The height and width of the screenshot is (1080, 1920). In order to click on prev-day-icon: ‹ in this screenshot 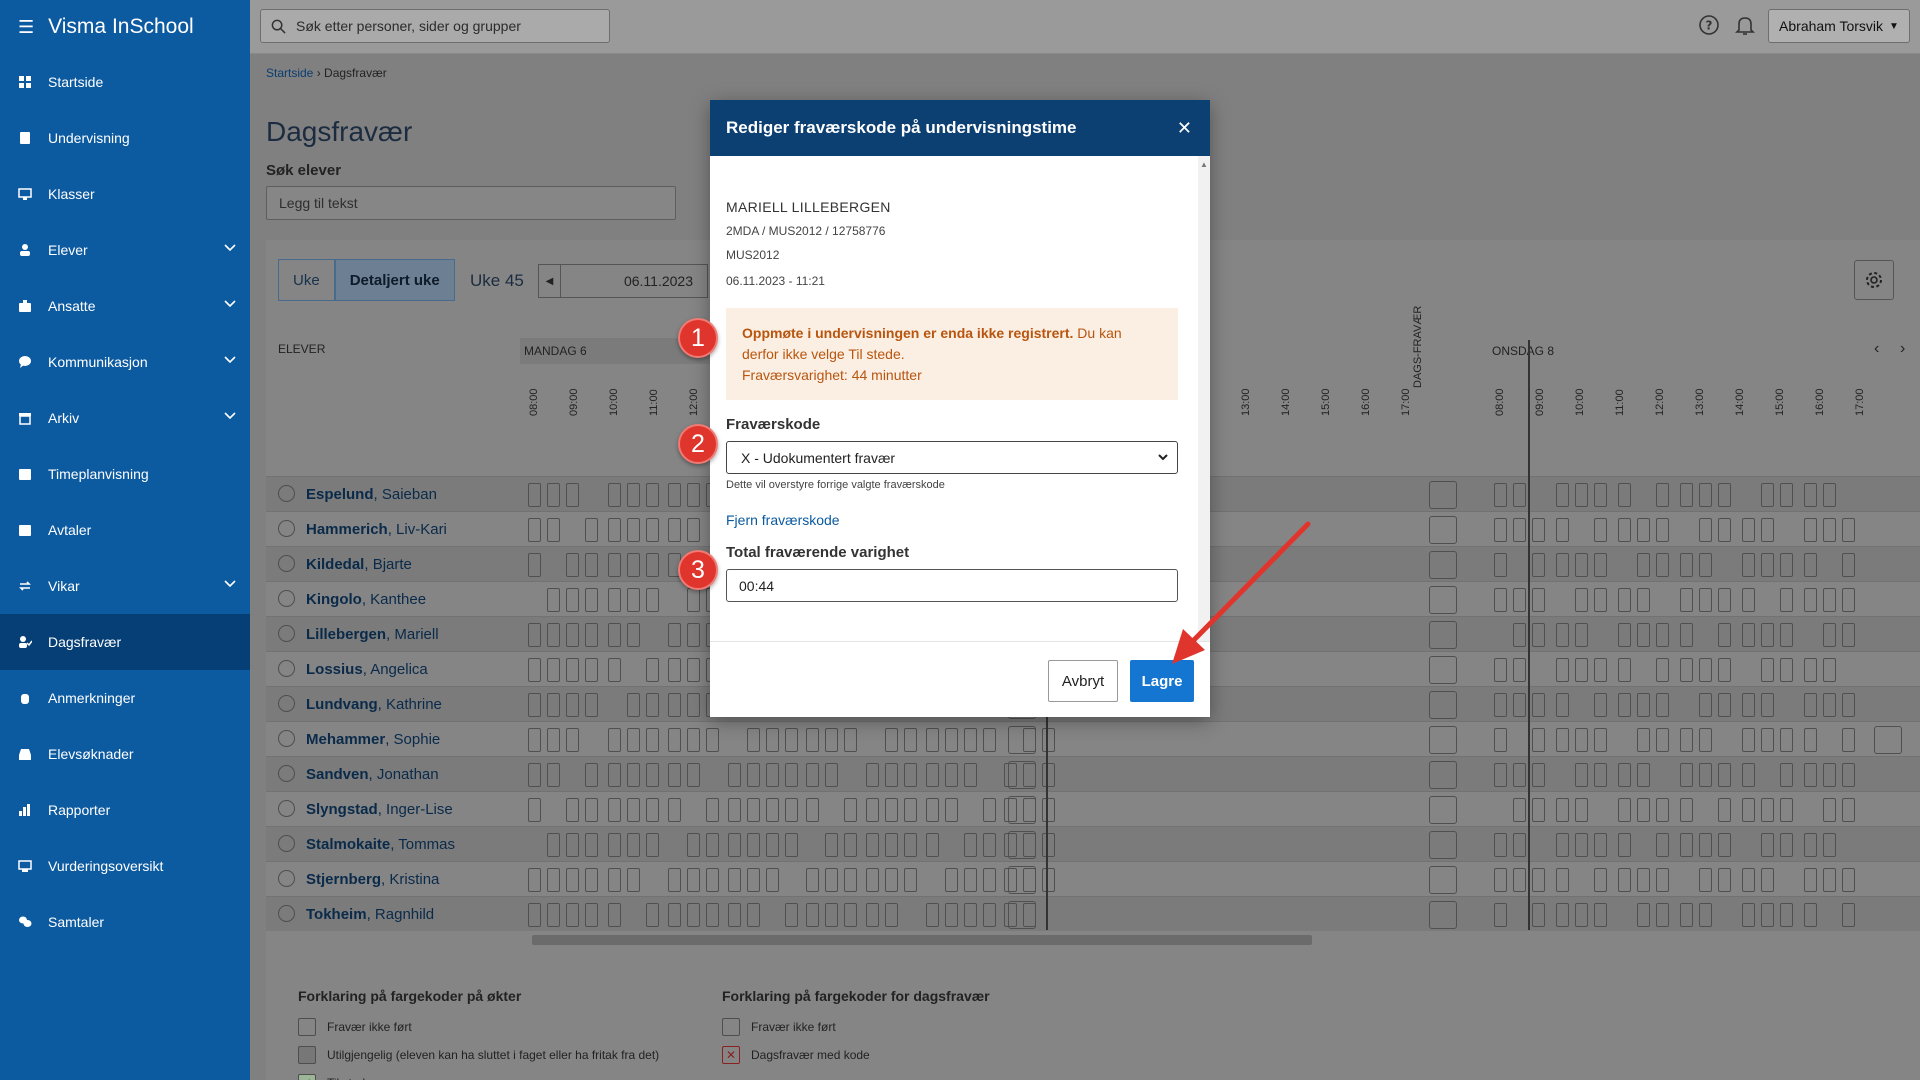, I will do `click(1876, 349)`.